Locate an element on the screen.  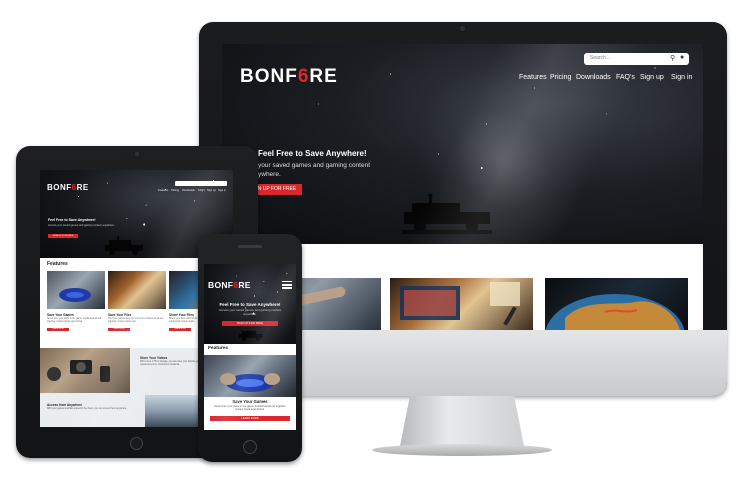
phone-home-button is located at coordinates (250, 447).